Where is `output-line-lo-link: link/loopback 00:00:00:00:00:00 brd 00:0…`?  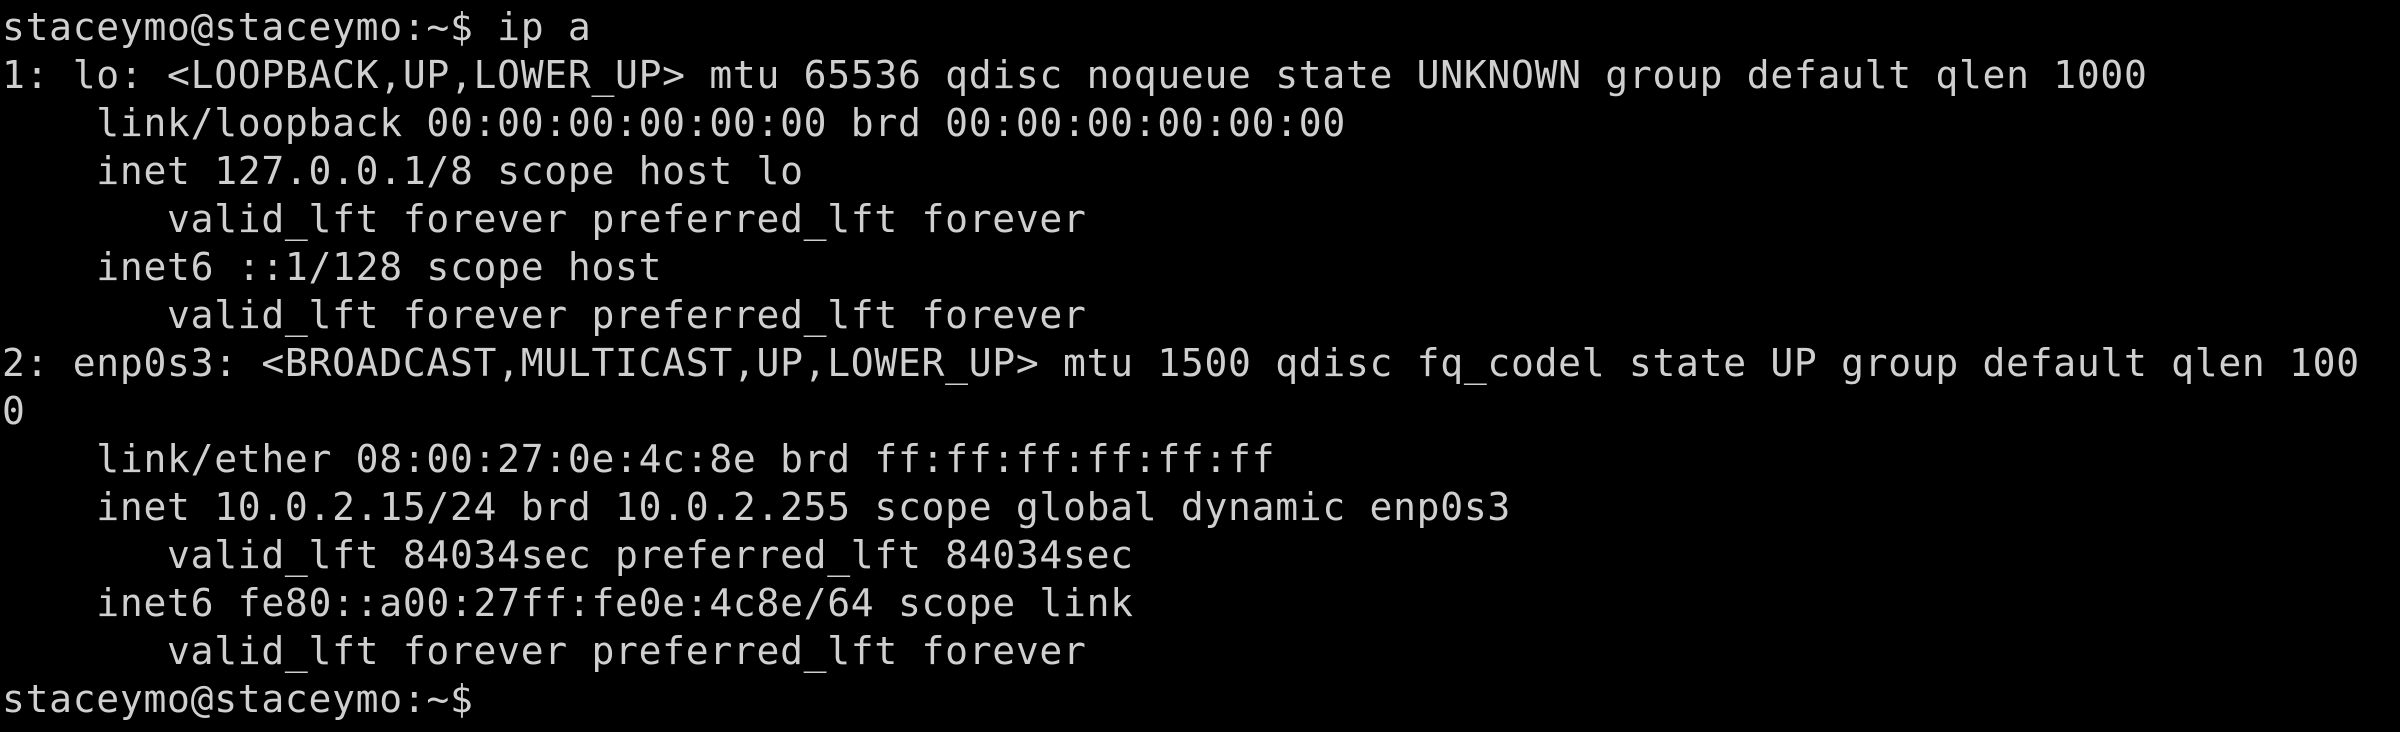 output-line-lo-link: link/loopback 00:00:00:00:00:00 brd 00:0… is located at coordinates (674, 123).